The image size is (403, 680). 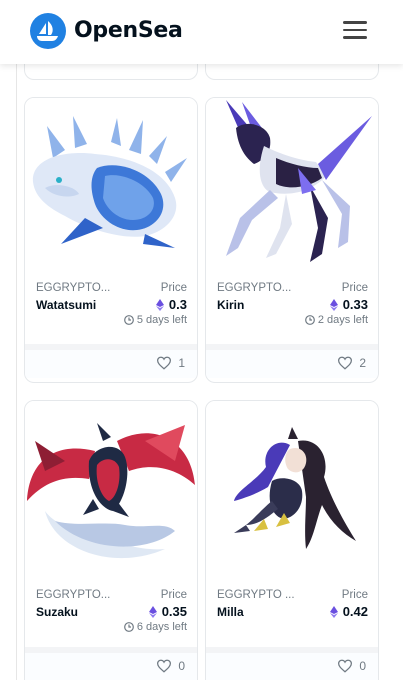 I want to click on time-left: 6 days left, so click(x=155, y=627).